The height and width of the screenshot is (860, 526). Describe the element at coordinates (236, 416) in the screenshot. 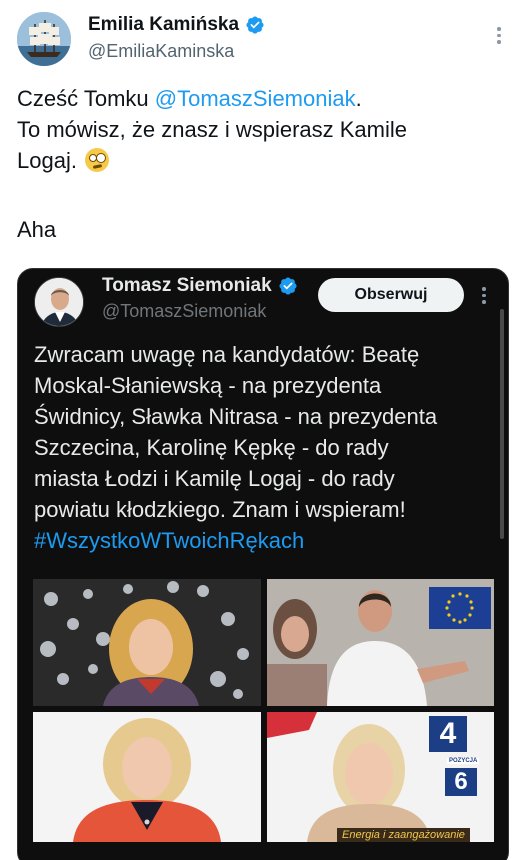

I see `quoted-text-line: Świdnicy, Sławka Nitrasa - na prezydenta` at that location.